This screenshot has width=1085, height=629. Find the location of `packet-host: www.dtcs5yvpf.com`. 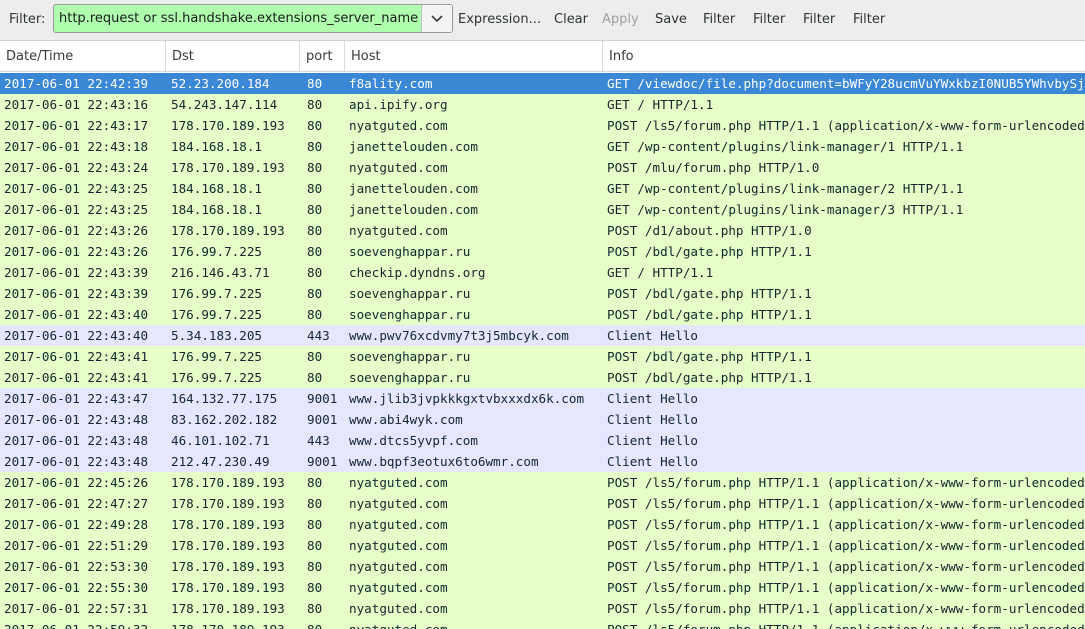

packet-host: www.dtcs5yvpf.com is located at coordinates (413, 440).